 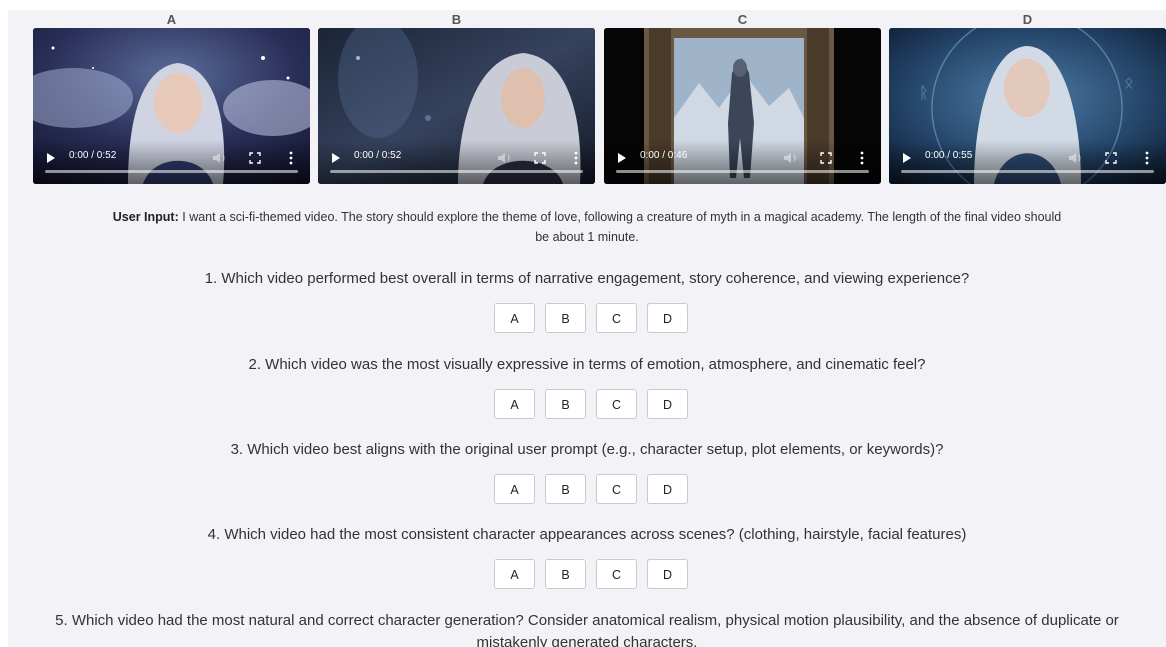 I want to click on q2-option-d-button: D, so click(x=667, y=404).